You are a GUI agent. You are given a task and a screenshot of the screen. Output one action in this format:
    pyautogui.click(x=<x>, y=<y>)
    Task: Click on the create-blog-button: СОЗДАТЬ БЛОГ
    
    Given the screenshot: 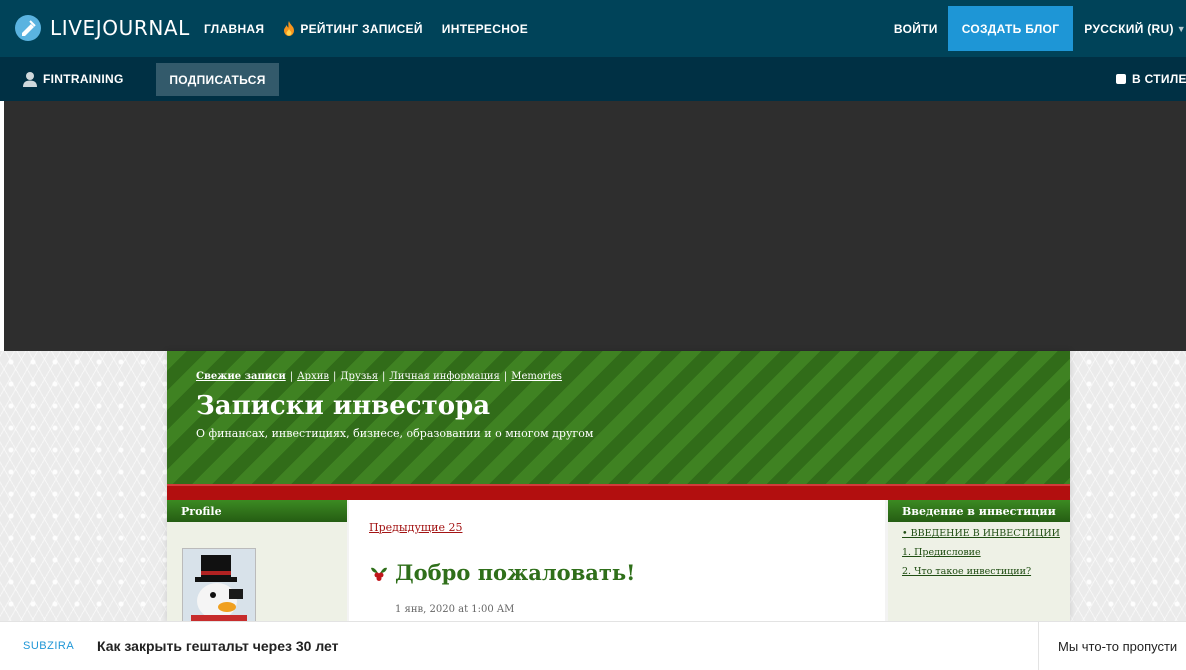 What is the action you would take?
    pyautogui.click(x=1010, y=28)
    